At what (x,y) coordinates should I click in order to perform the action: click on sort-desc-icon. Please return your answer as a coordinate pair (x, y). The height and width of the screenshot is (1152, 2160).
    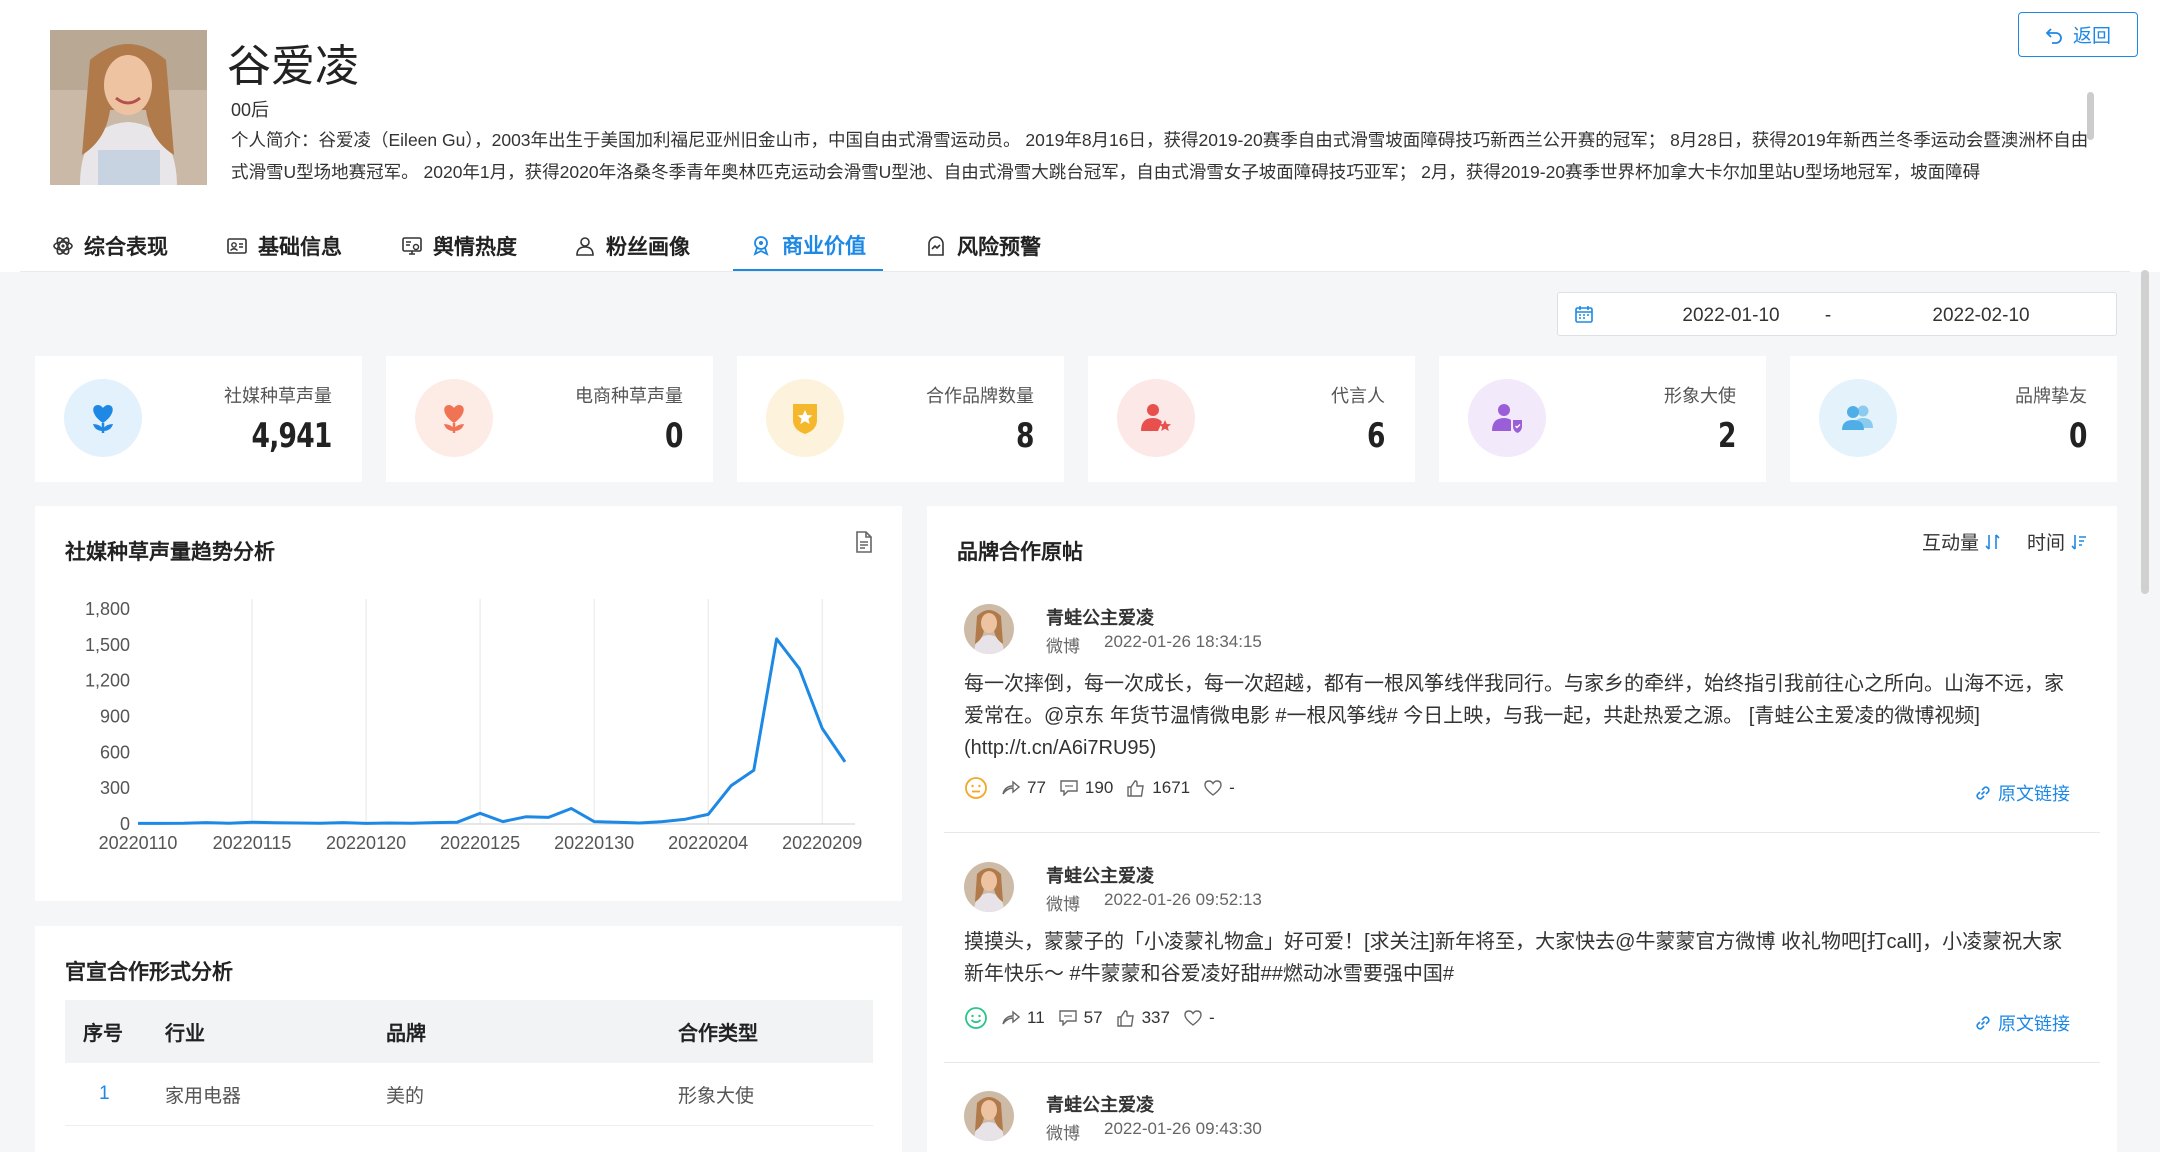
    Looking at the image, I should click on (2078, 542).